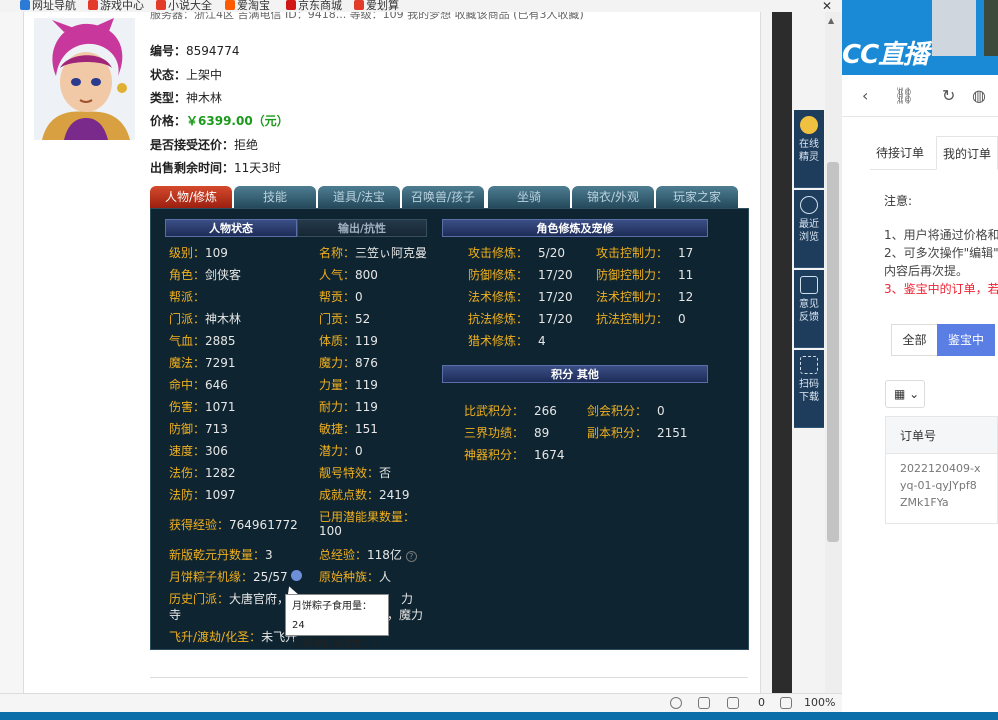  Describe the element at coordinates (345, 319) in the screenshot. I see `stat-row: 门贡：52` at that location.